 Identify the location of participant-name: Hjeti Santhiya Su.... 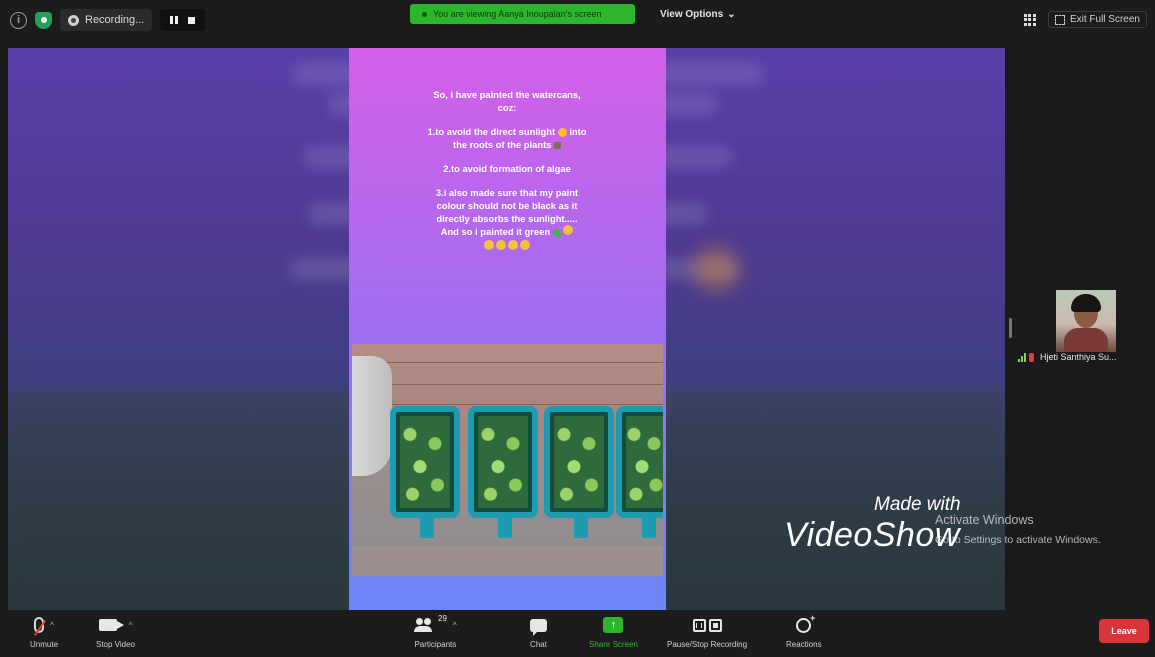
(1078, 357).